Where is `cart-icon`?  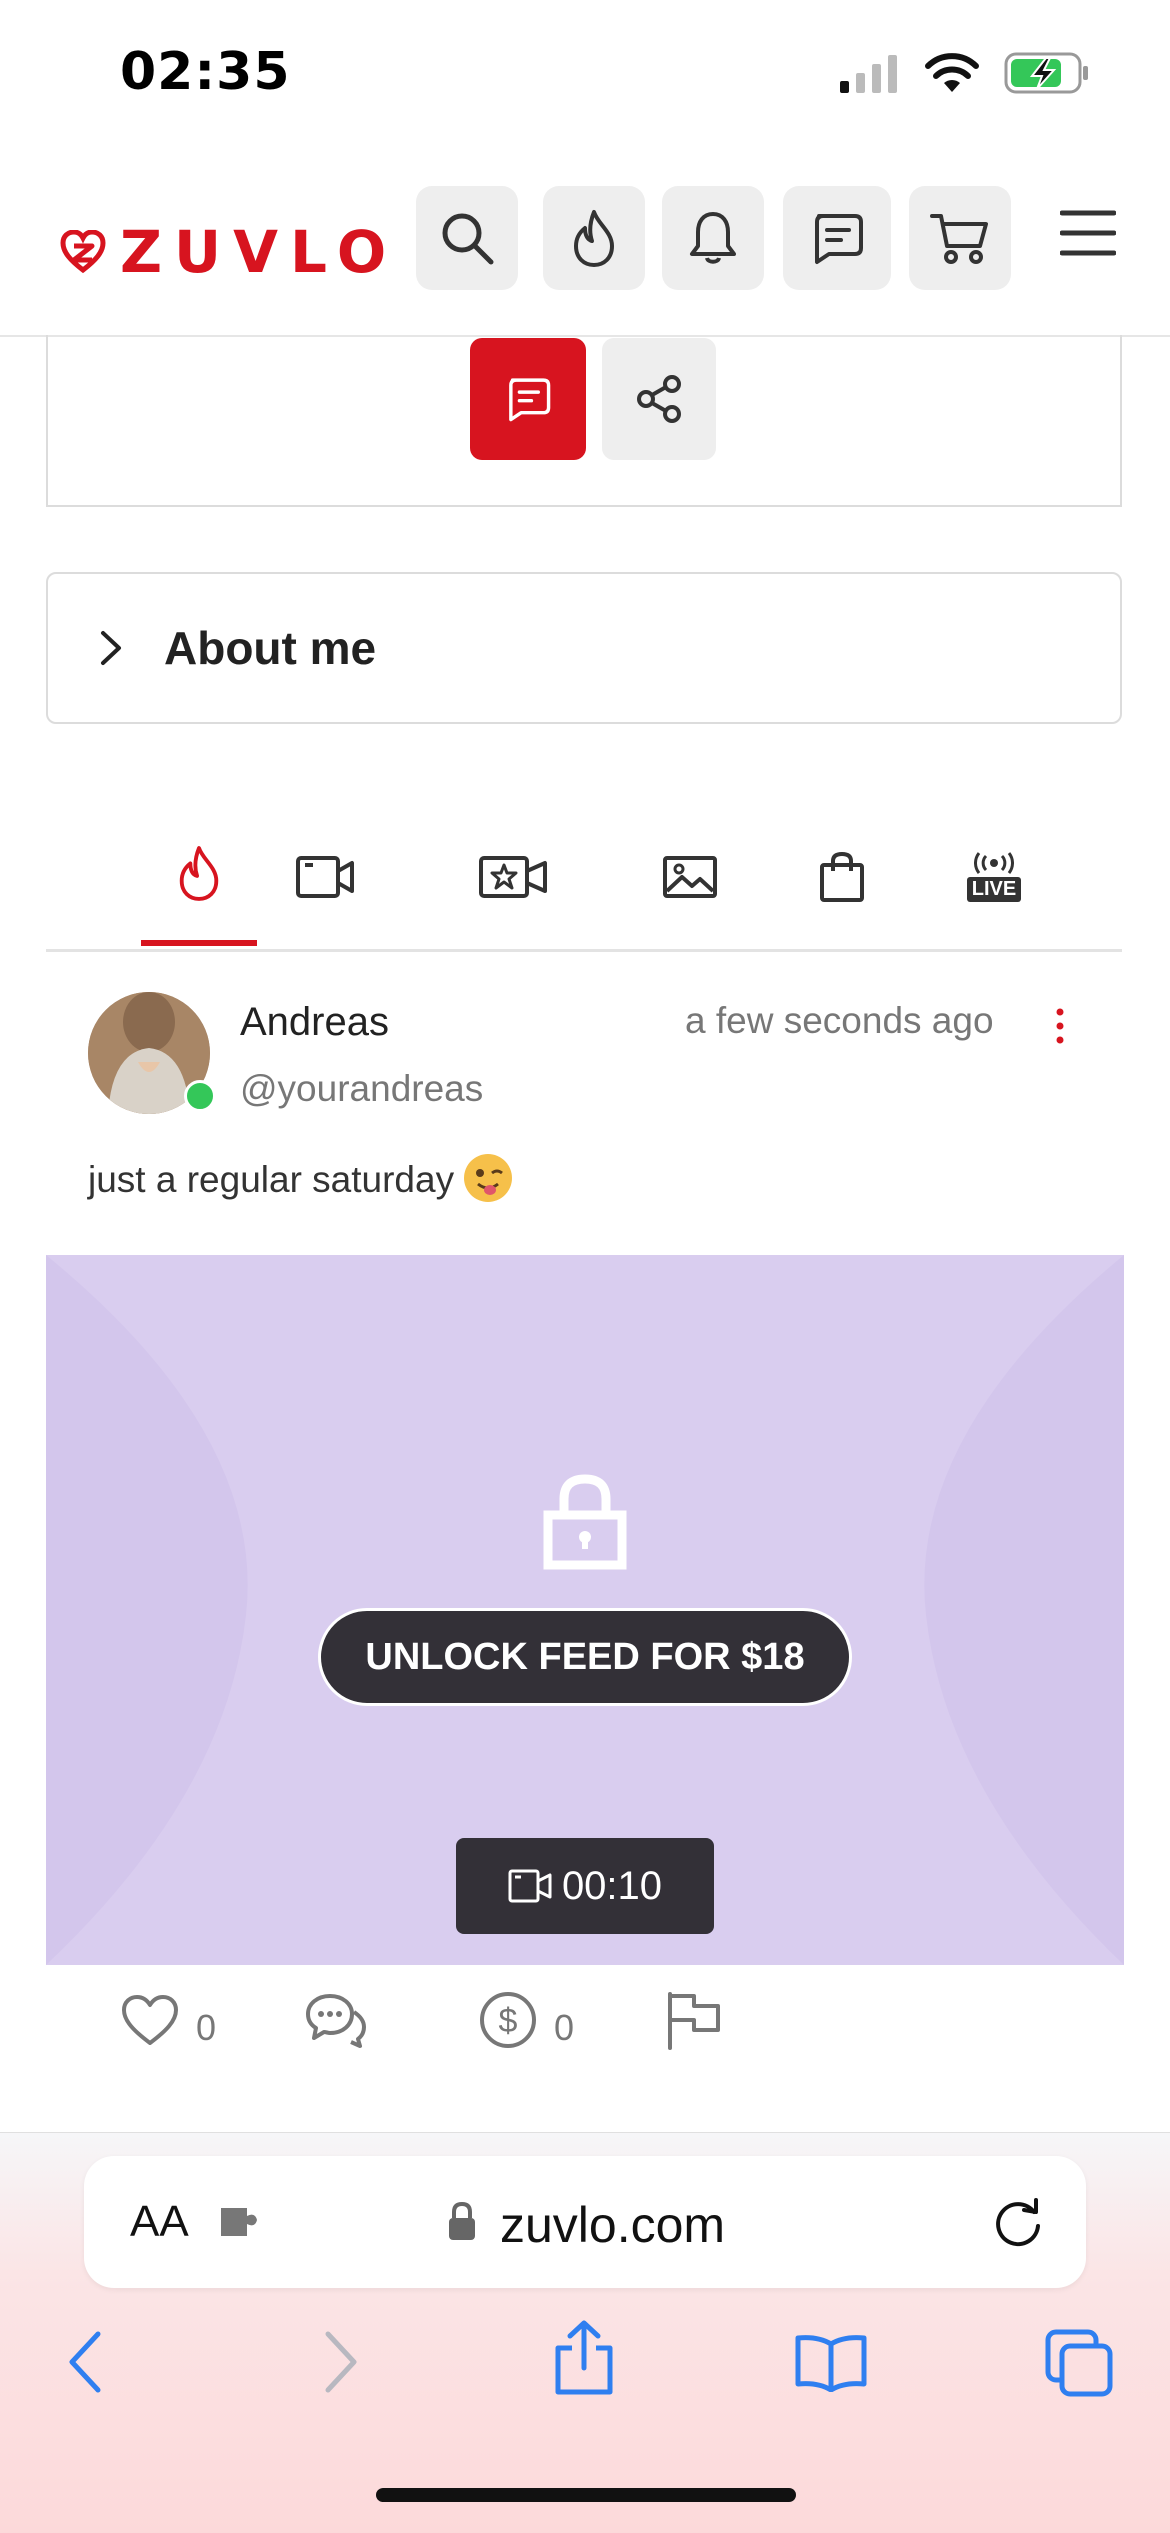 cart-icon is located at coordinates (959, 239).